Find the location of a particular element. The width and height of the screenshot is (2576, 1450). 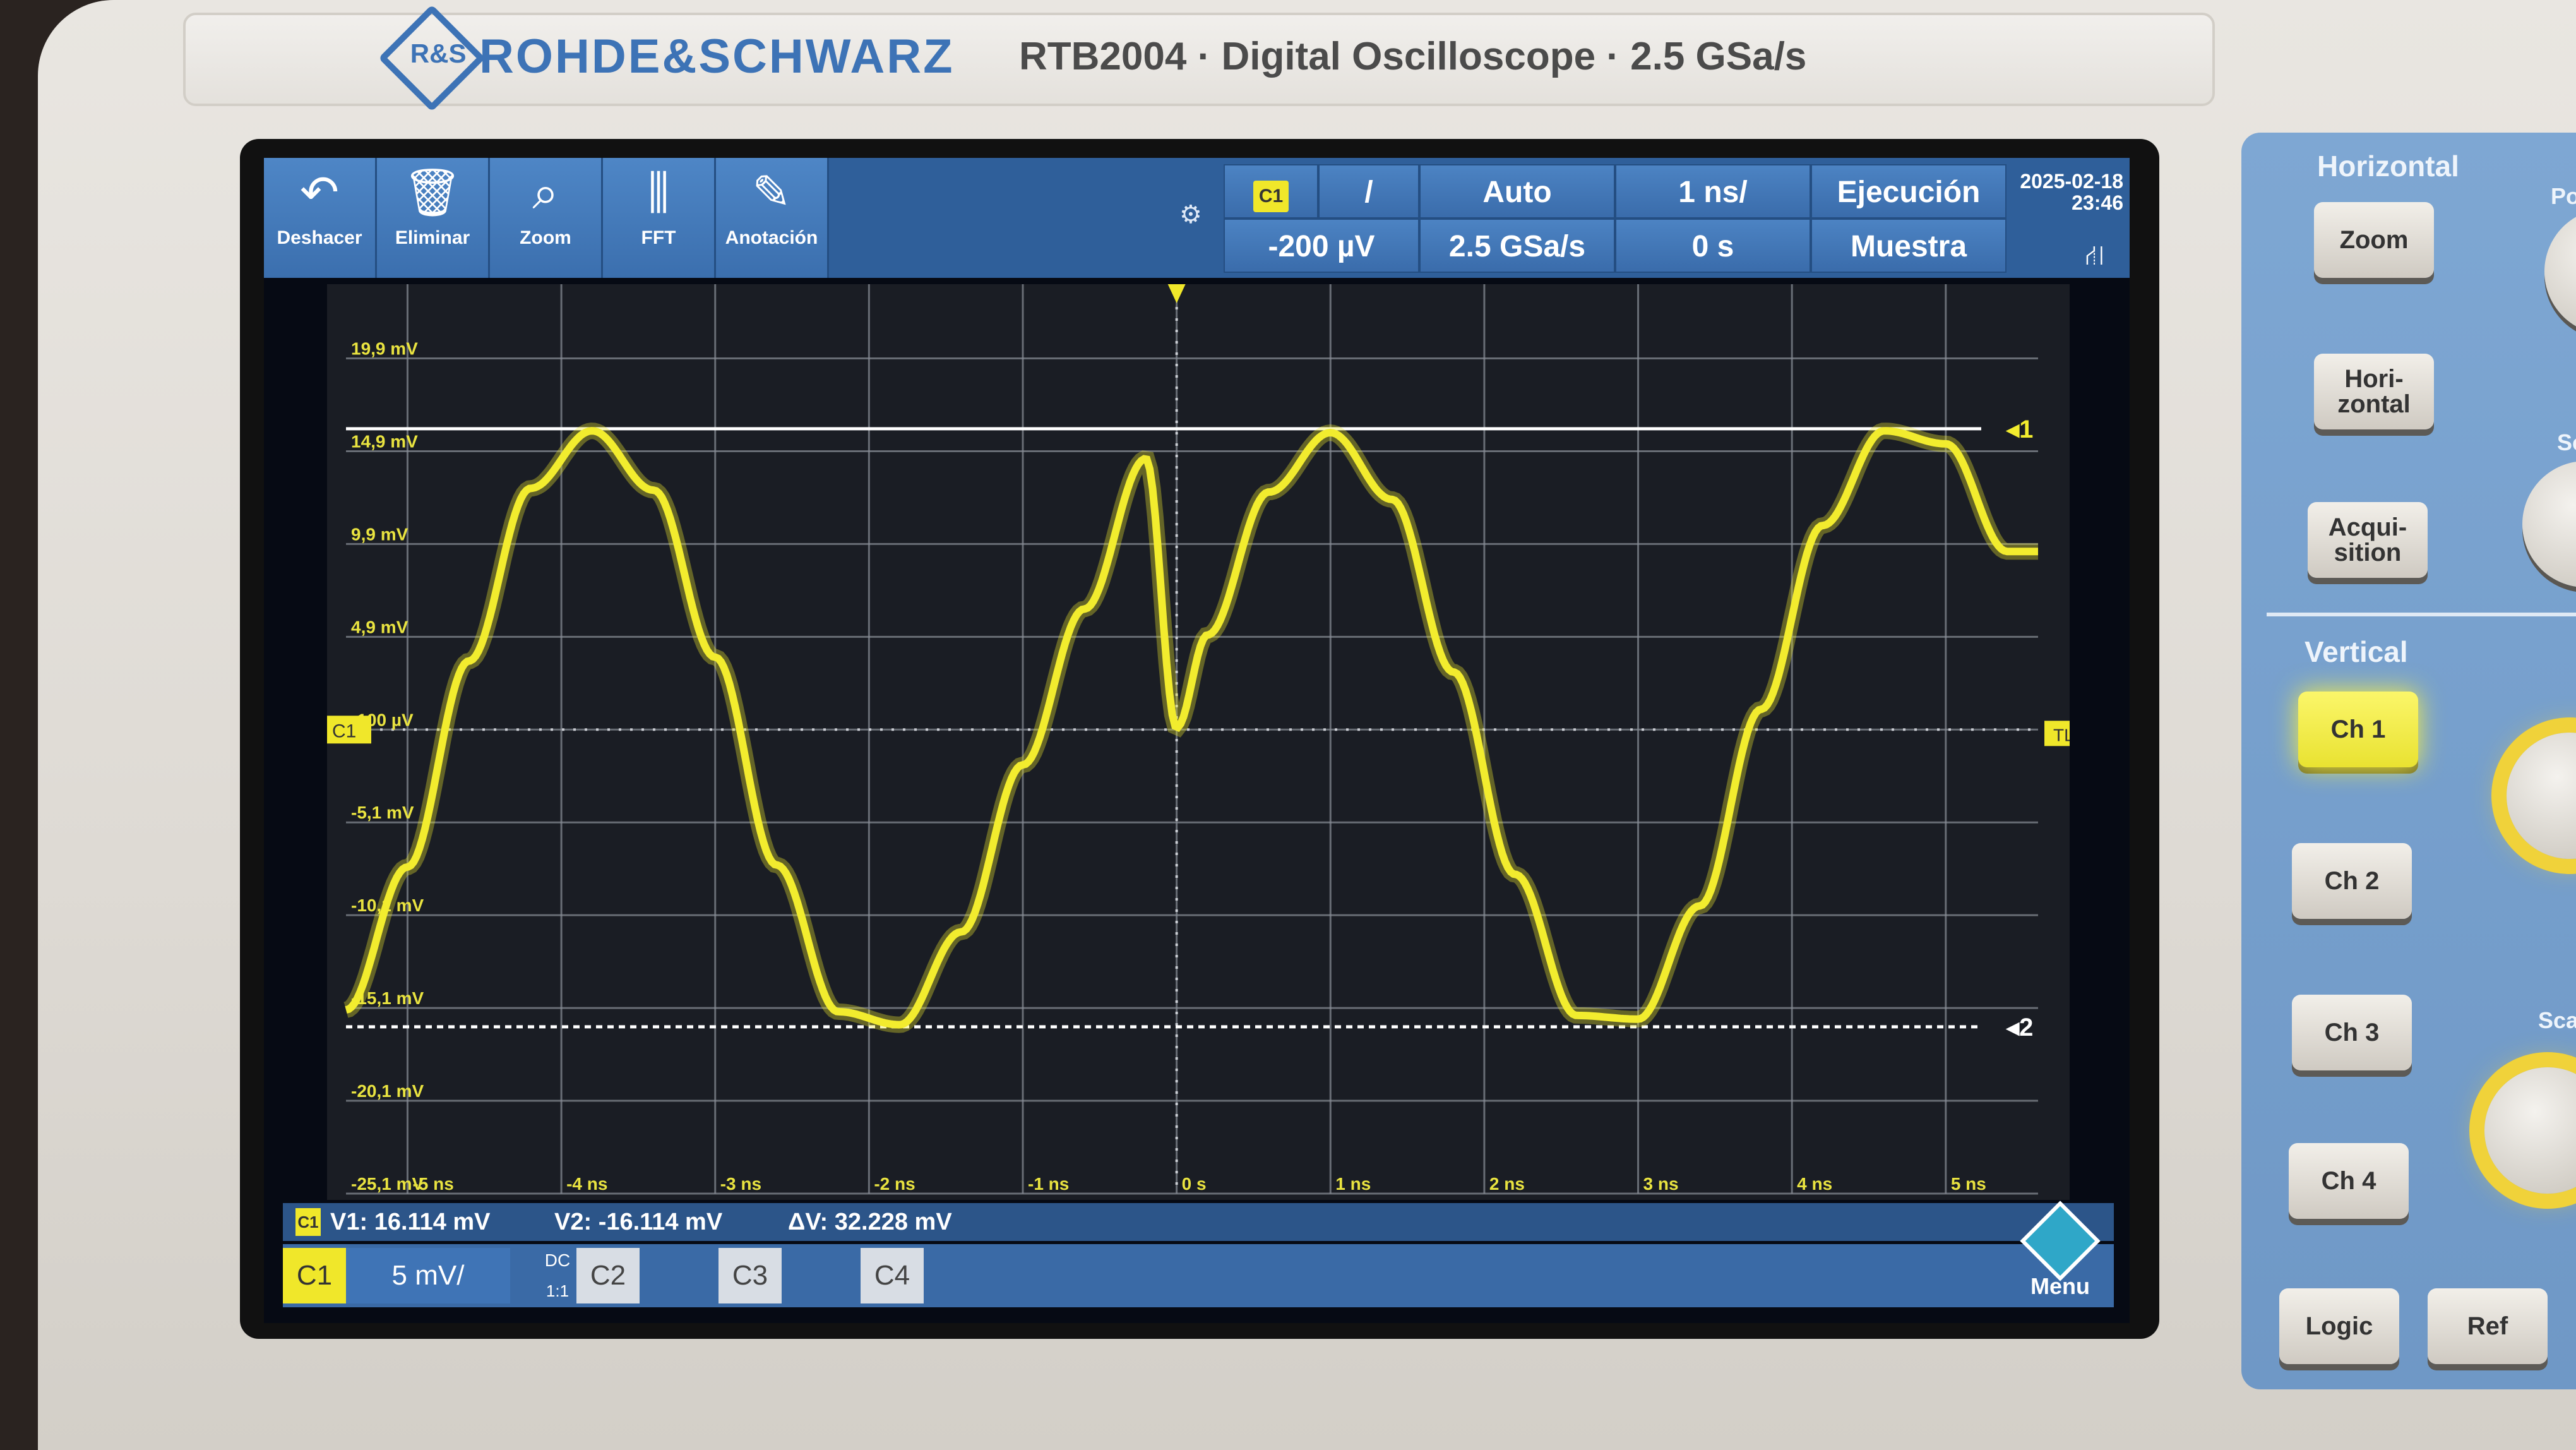

horizontal-section-title: Horizontal is located at coordinates (2388, 166).